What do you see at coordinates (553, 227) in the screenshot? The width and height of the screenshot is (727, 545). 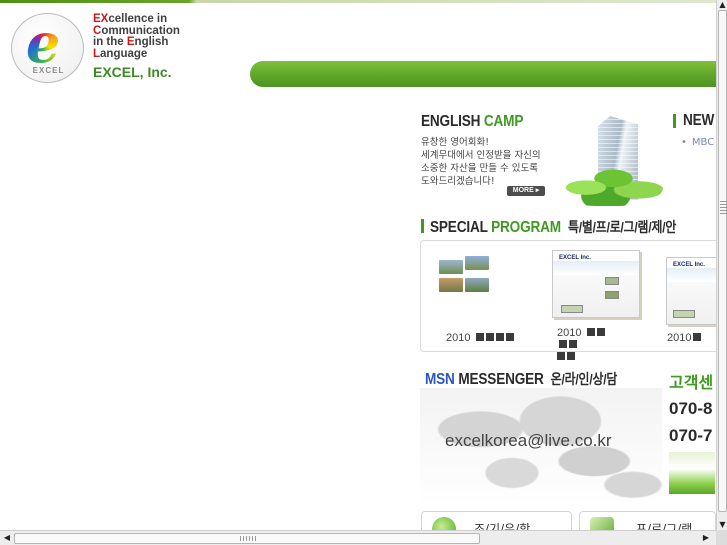 I see `special-program-heading: SPECIAL PROGRAM 특/별/프/로/그/램/제/안` at bounding box center [553, 227].